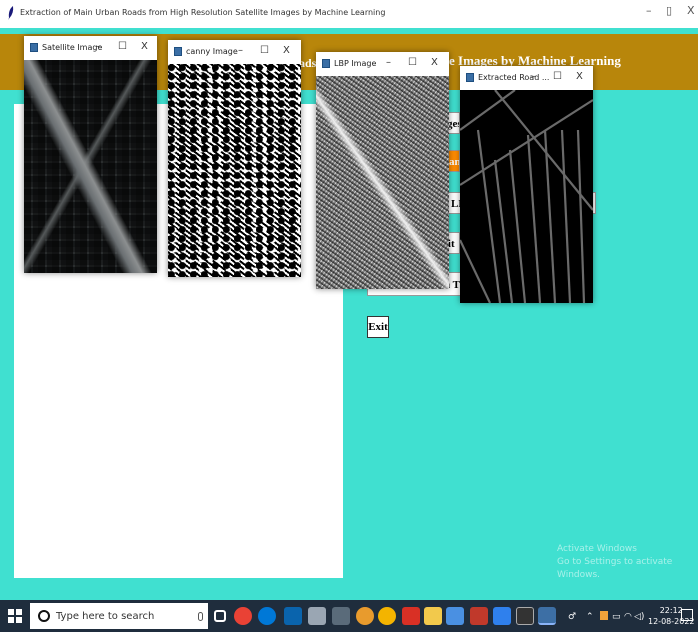  I want to click on extracted-road-window: Extracted Road ... – ☐ X, so click(526, 185).